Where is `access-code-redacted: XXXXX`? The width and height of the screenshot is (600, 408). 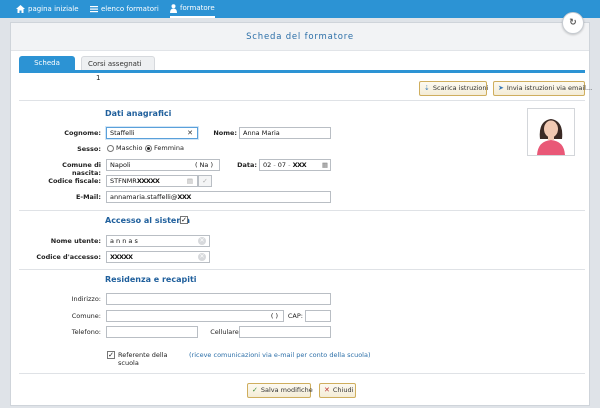 access-code-redacted: XXXXX is located at coordinates (121, 257).